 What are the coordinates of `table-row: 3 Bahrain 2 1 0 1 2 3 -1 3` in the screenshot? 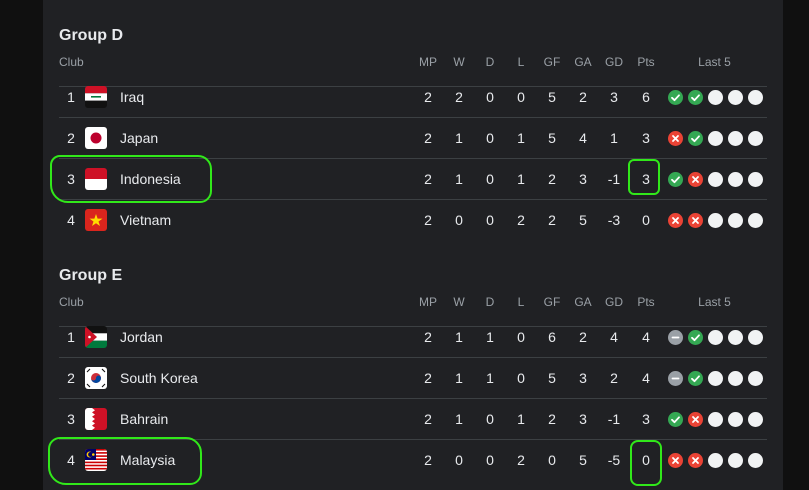 It's located at (413, 419).